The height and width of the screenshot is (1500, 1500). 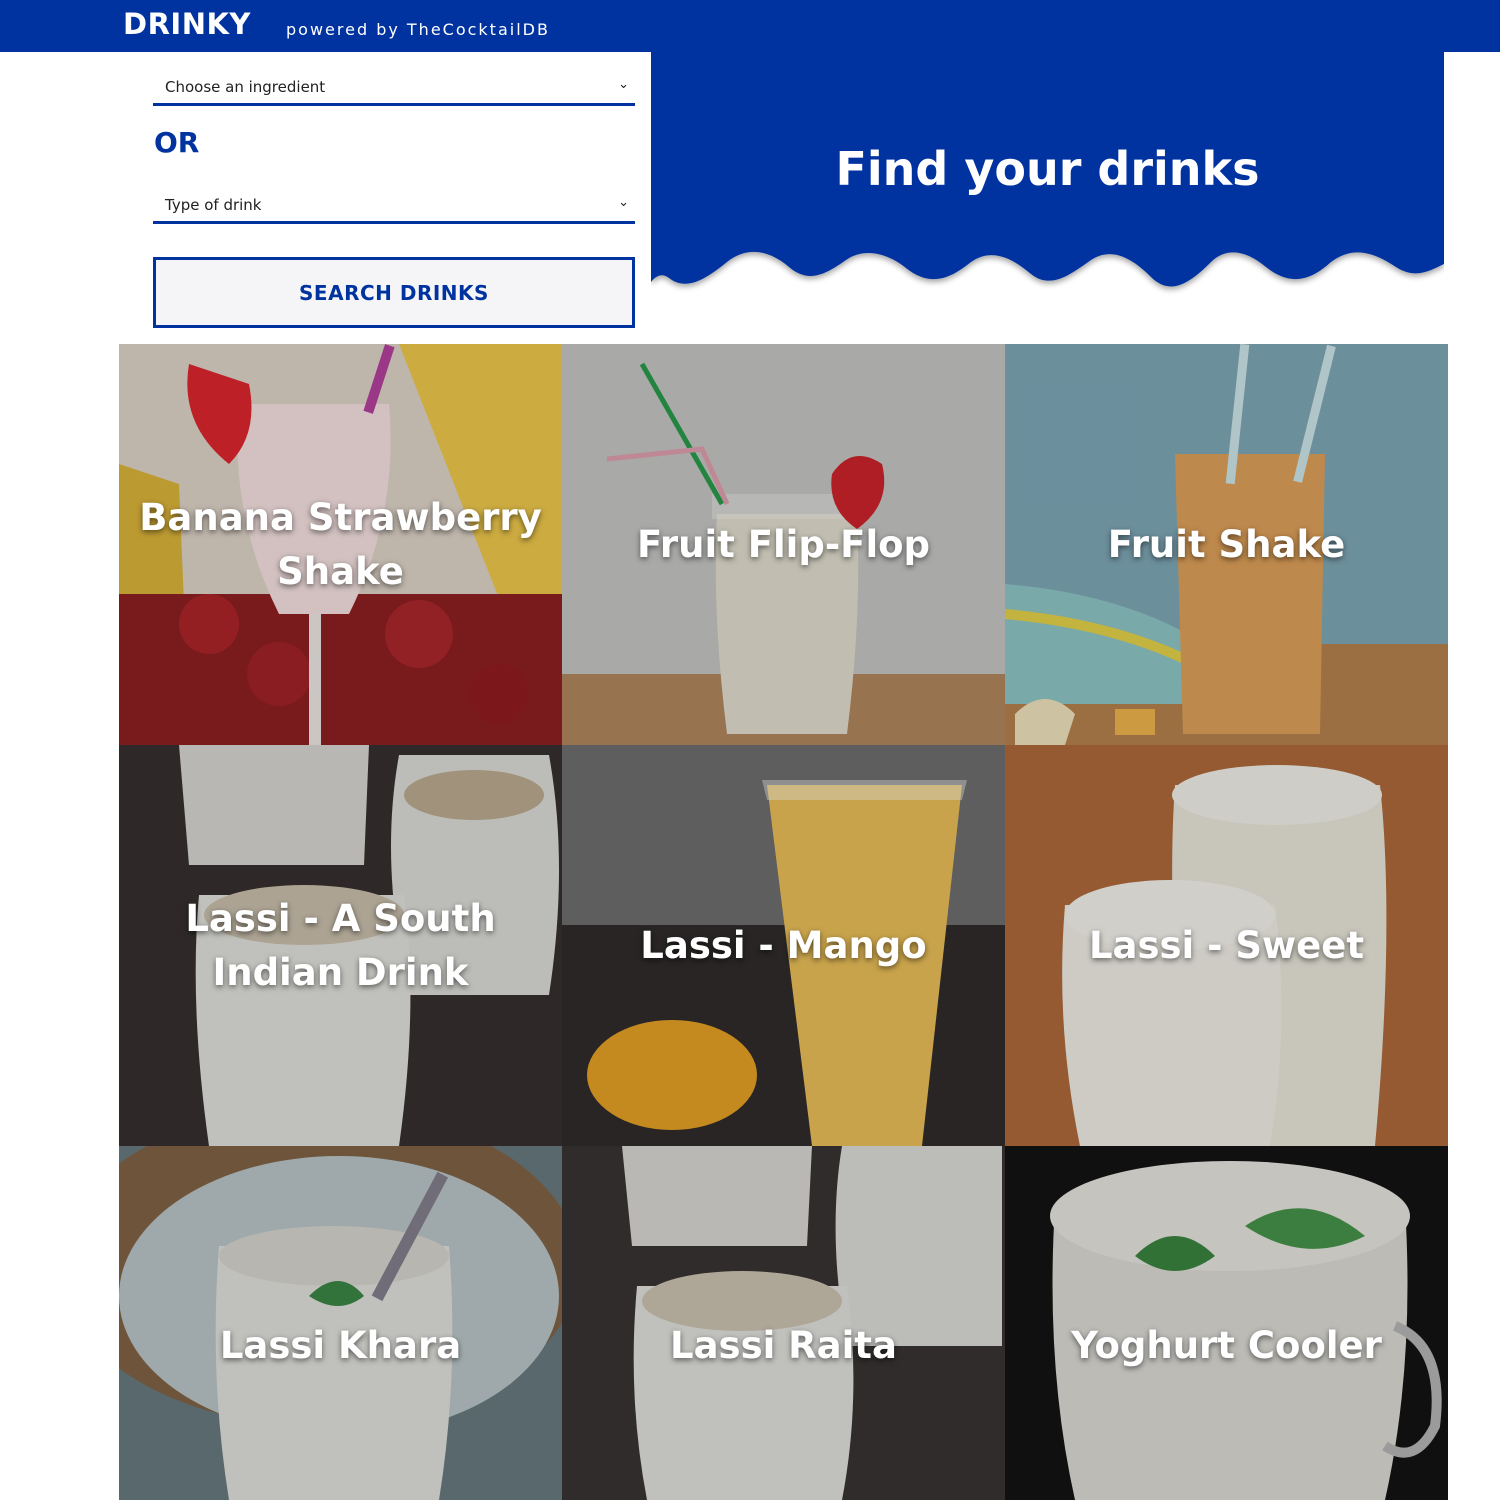 What do you see at coordinates (1047, 169) in the screenshot?
I see `hero-title: Find your drinks` at bounding box center [1047, 169].